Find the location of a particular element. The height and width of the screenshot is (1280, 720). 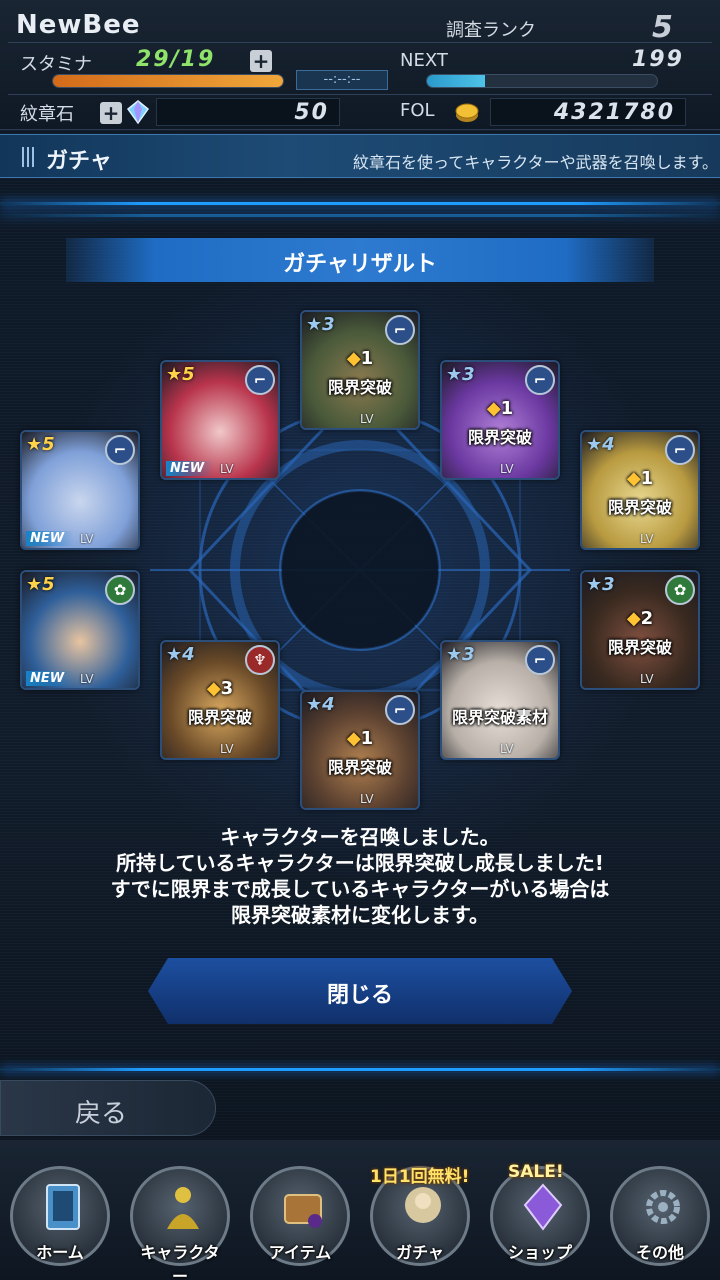

nav-label: キャラクター is located at coordinates (180, 1261).